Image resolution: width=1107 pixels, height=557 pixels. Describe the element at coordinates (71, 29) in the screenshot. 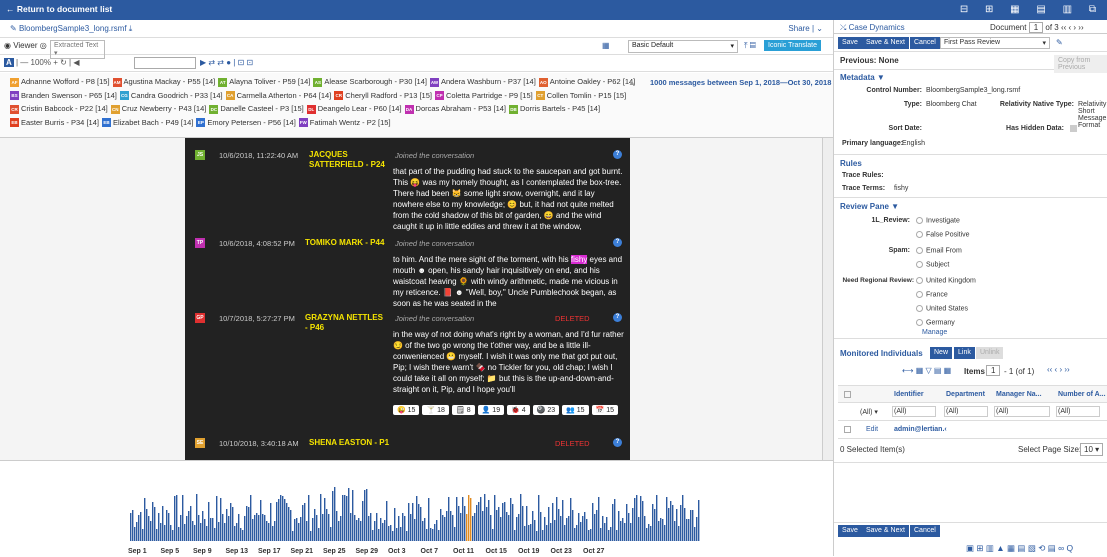

I see `document-name: ✎ BloombergSample3_long.rsmf ⤓` at that location.